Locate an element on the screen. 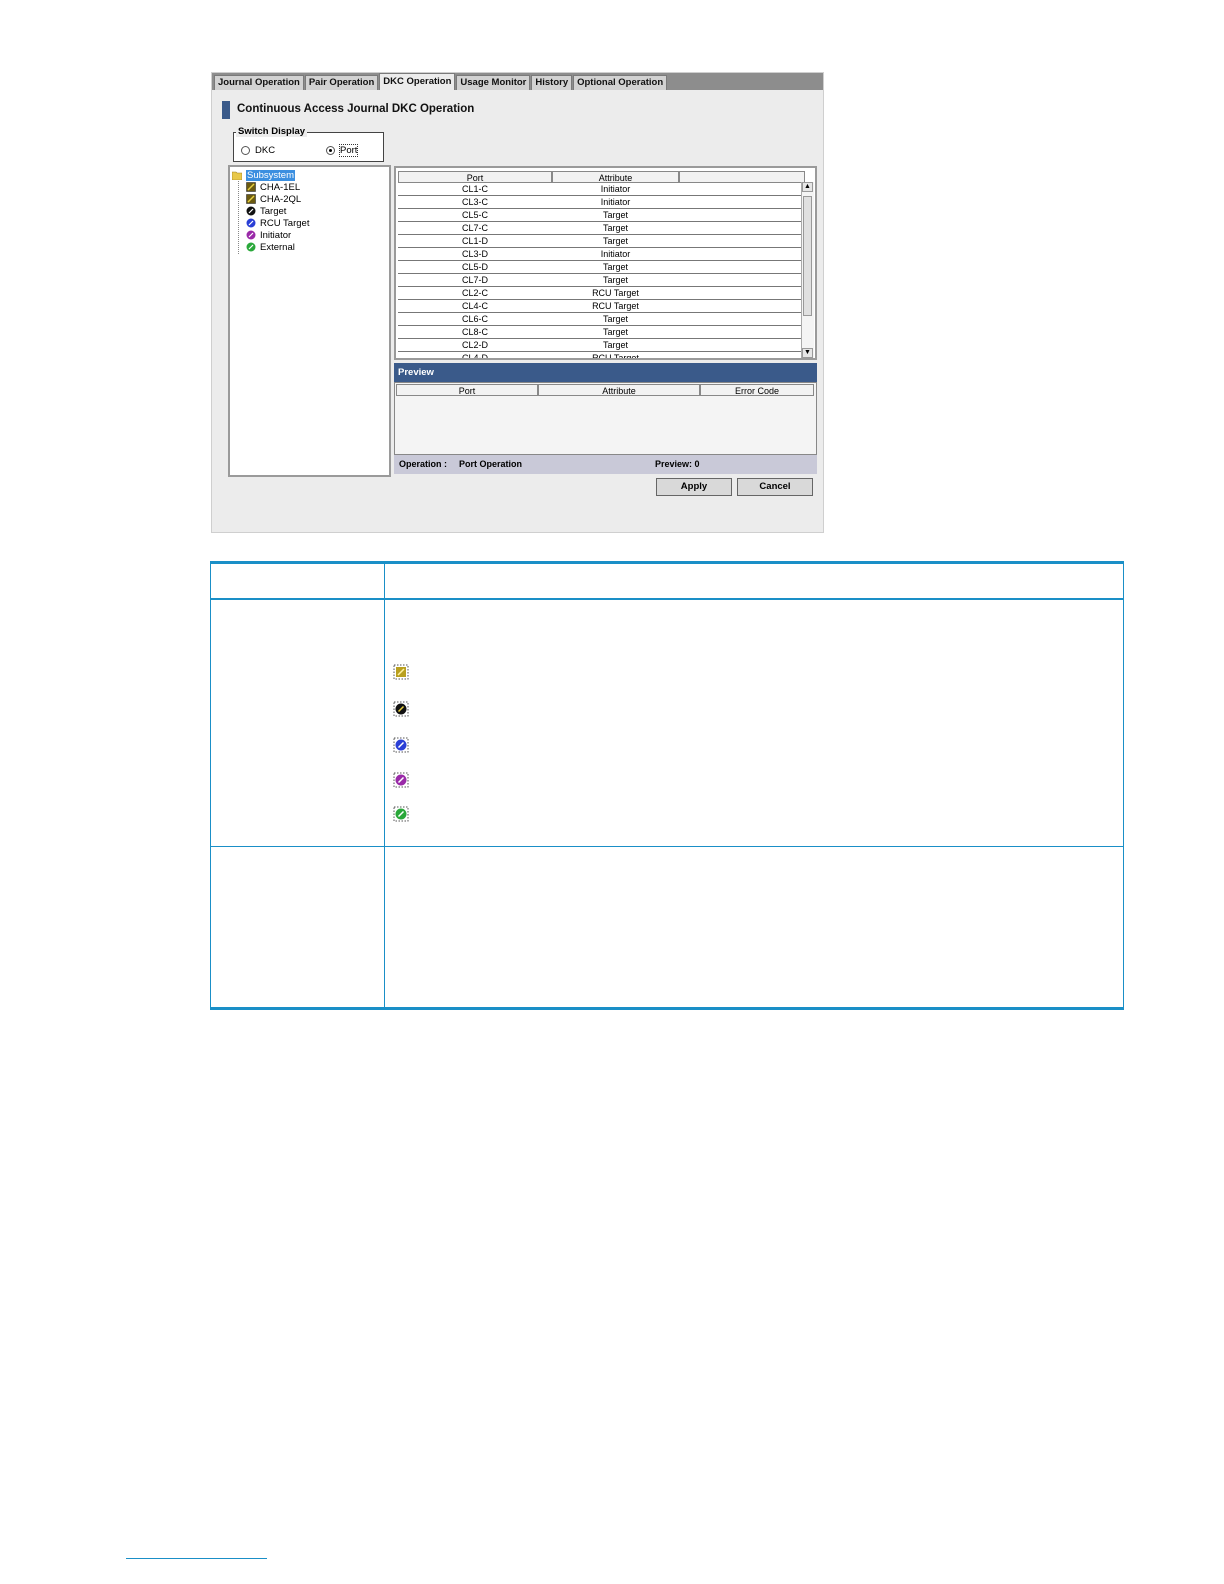  table-row: CL4-C RCU Target is located at coordinates (600, 306).